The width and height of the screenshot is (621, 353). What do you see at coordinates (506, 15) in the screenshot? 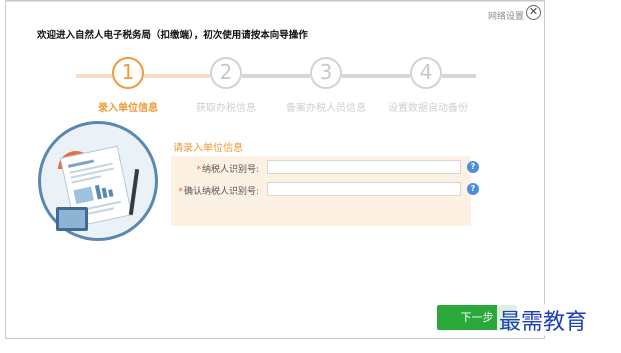
I see `network-settings-link: 网络设置` at bounding box center [506, 15].